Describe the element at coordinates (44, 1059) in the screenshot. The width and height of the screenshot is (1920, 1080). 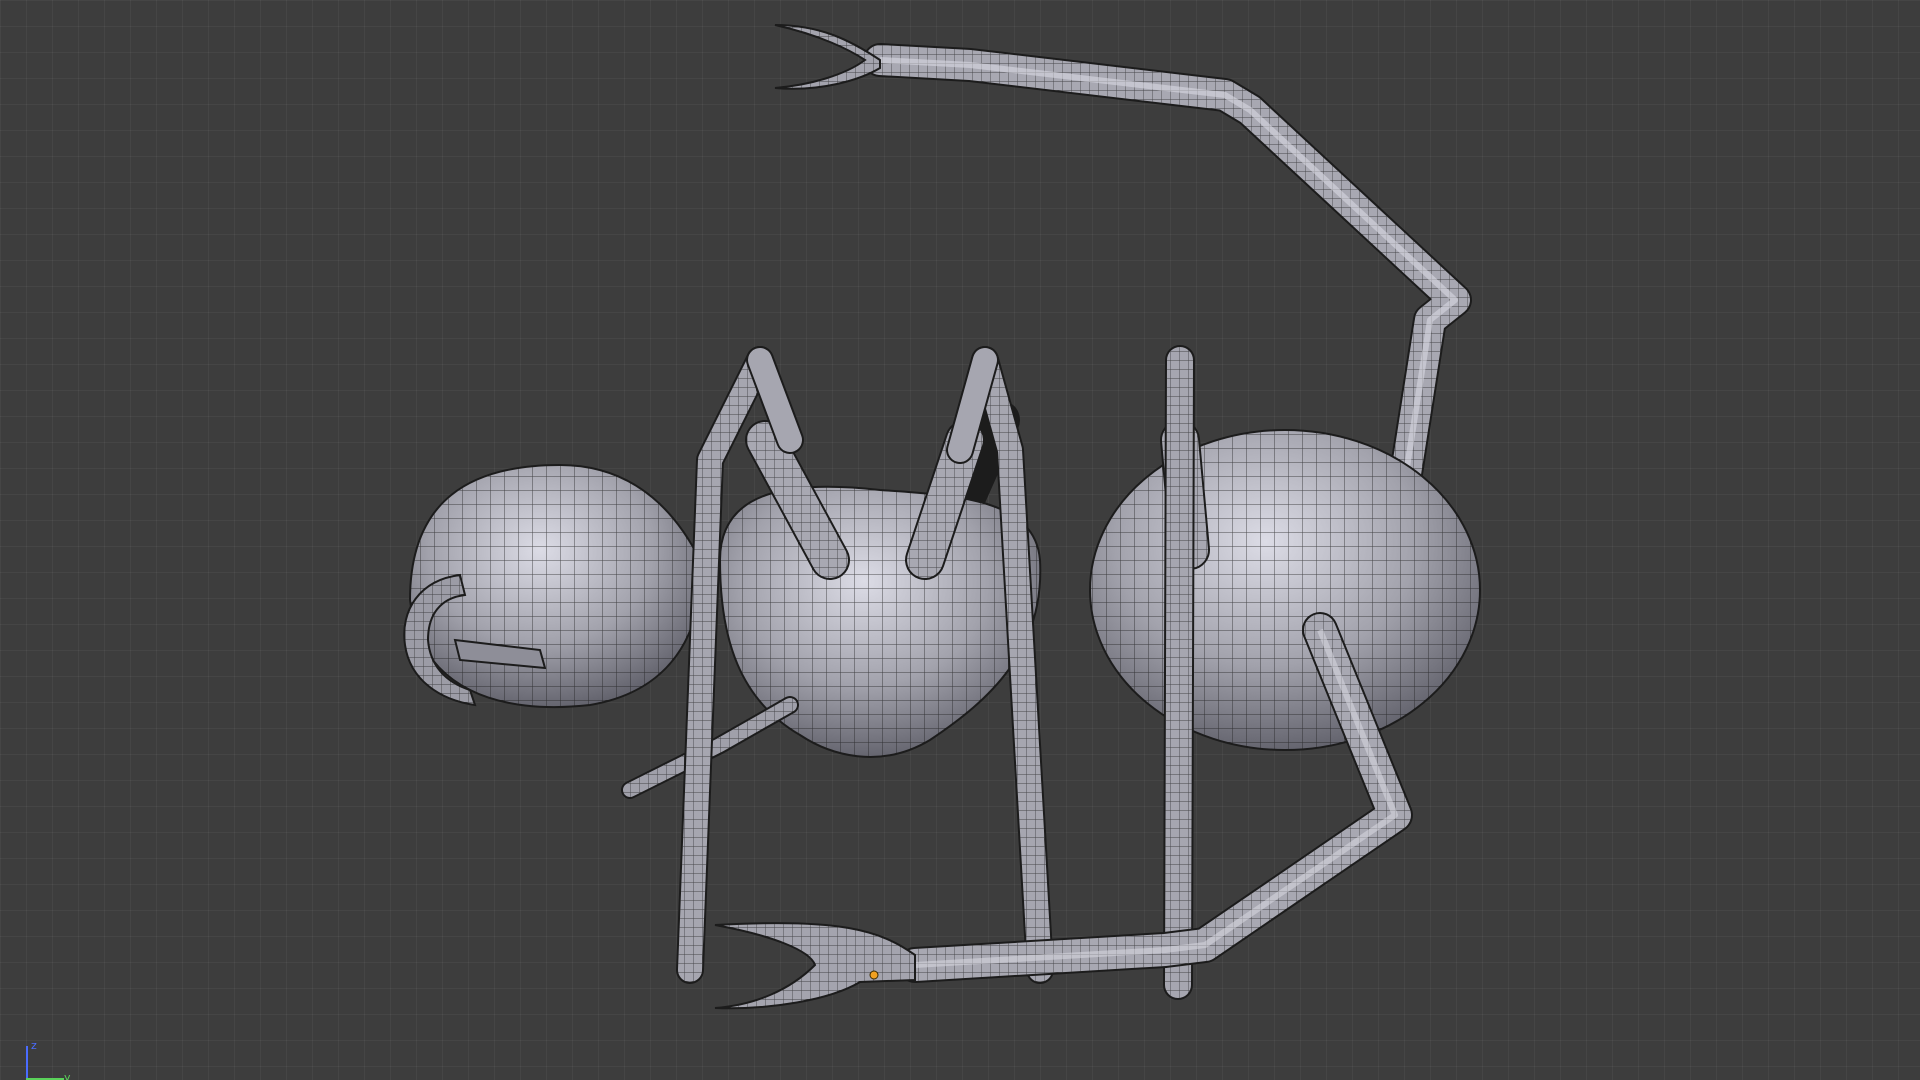
I see `axis-gizmo: z y` at that location.